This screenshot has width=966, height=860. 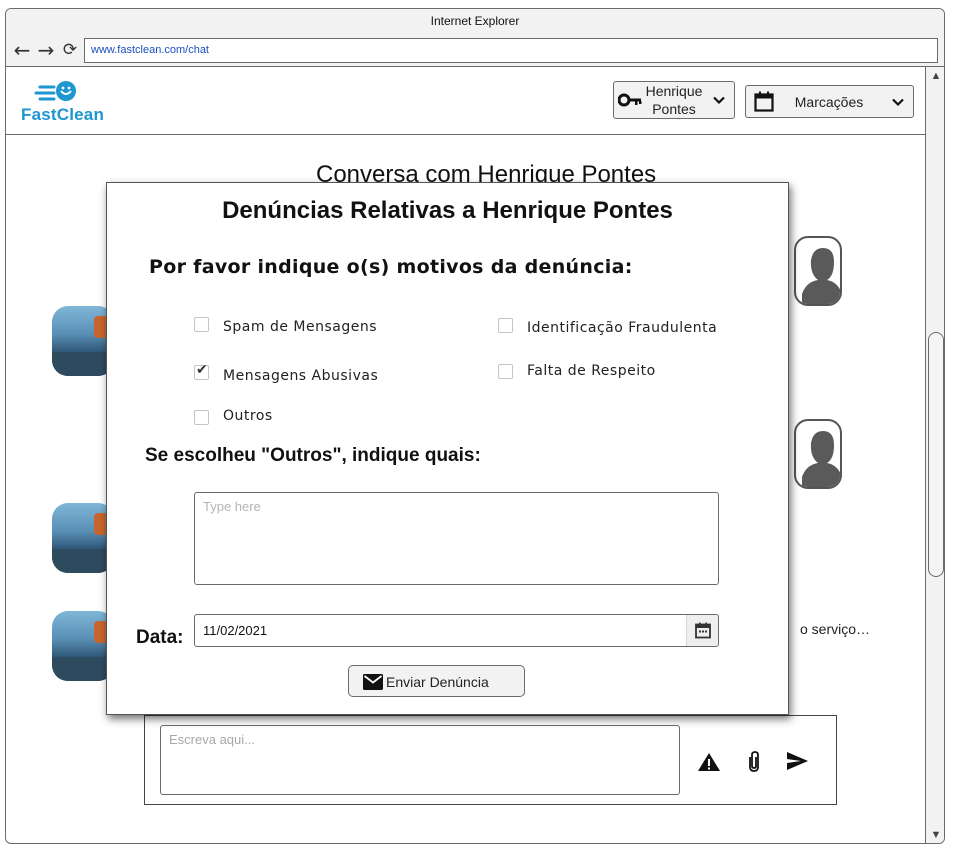 What do you see at coordinates (201, 417) in the screenshot?
I see `checkbox-others` at bounding box center [201, 417].